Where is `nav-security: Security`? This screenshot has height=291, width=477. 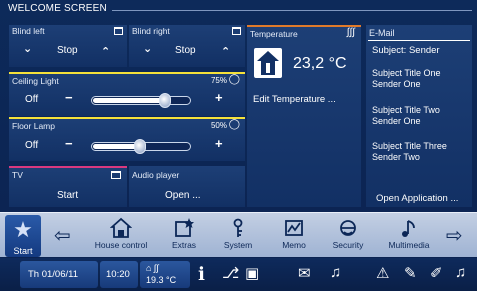 nav-security: Security is located at coordinates (348, 235).